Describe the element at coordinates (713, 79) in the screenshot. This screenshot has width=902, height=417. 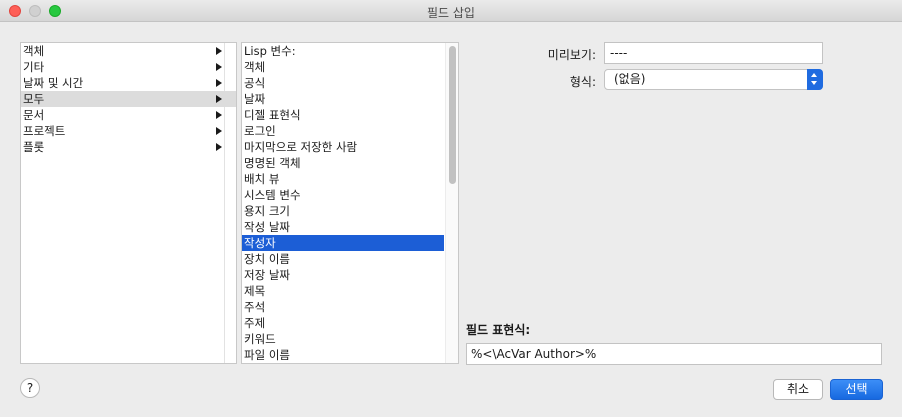
I see `format-select: (없음)` at that location.